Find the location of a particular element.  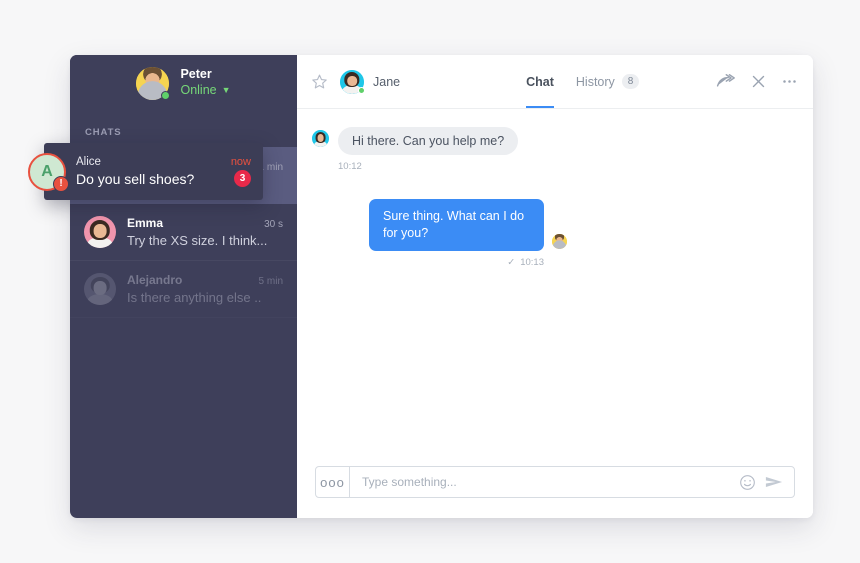

notification-time: now is located at coordinates (240, 162).